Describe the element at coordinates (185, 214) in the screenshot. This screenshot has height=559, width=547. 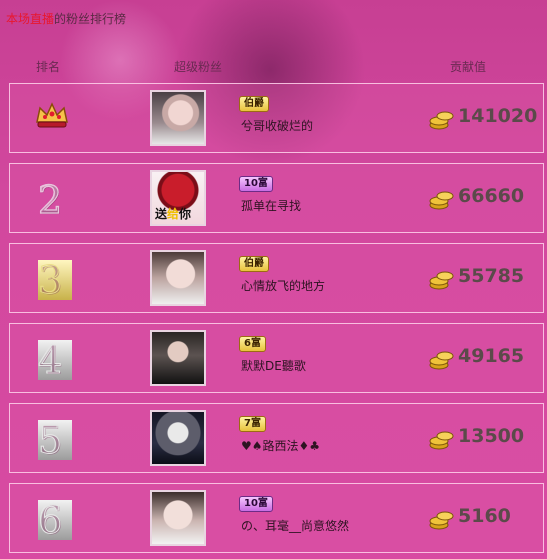
I see `avatar-caption-3: 你` at that location.